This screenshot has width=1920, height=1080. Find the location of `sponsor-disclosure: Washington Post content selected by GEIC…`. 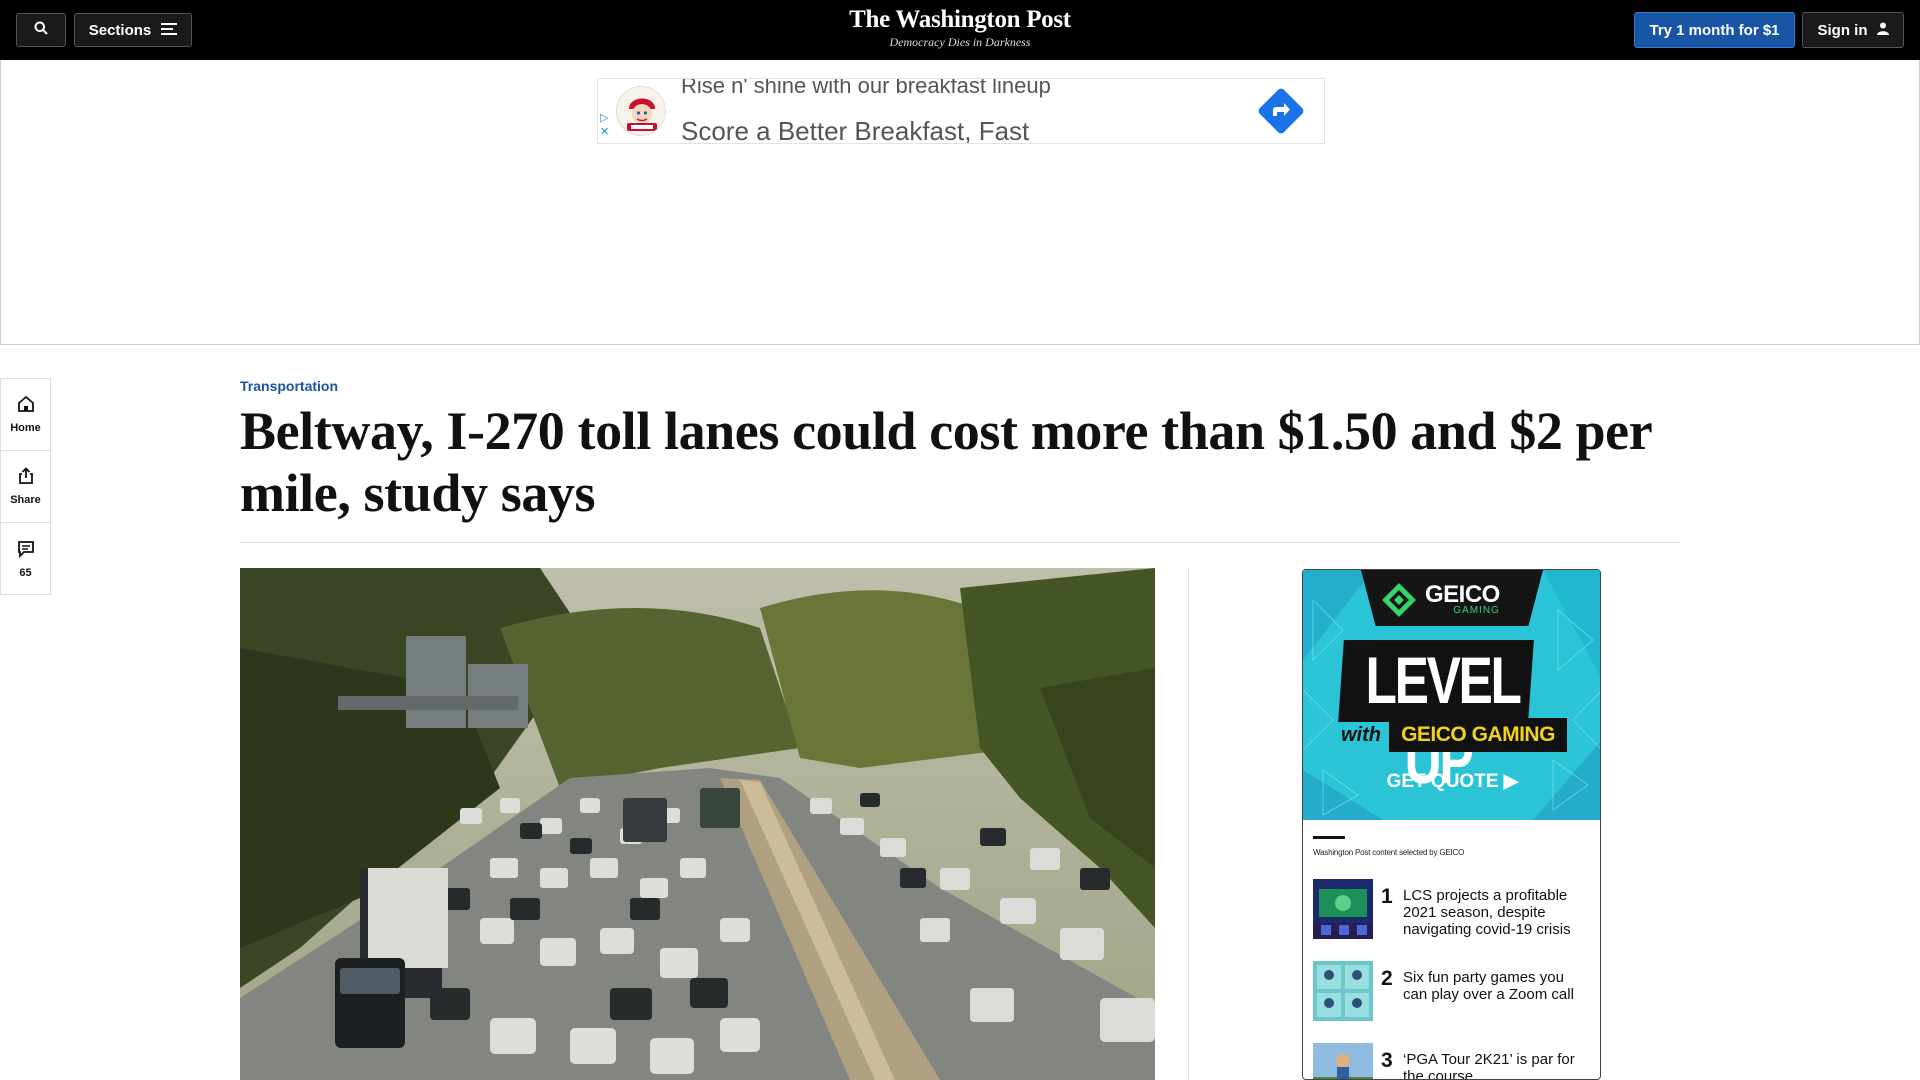

sponsor-disclosure: Washington Post content selected by GEIC… is located at coordinates (1389, 852).